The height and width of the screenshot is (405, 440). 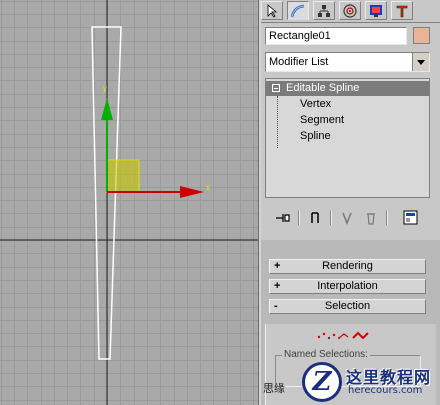 What do you see at coordinates (353, 136) in the screenshot?
I see `stack-subitem-spline: Spline` at bounding box center [353, 136].